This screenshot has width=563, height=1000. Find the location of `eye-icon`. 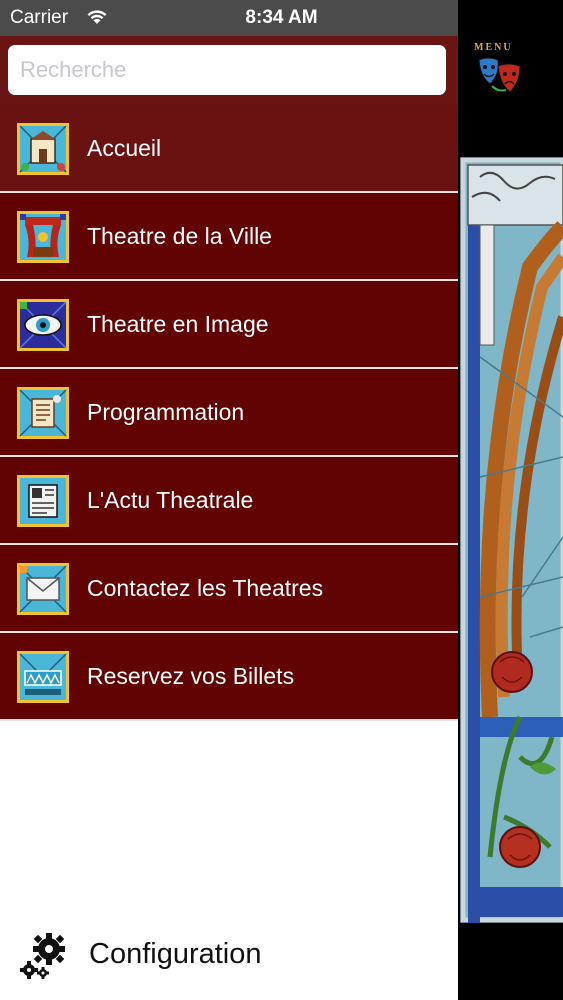

eye-icon is located at coordinates (43, 325).